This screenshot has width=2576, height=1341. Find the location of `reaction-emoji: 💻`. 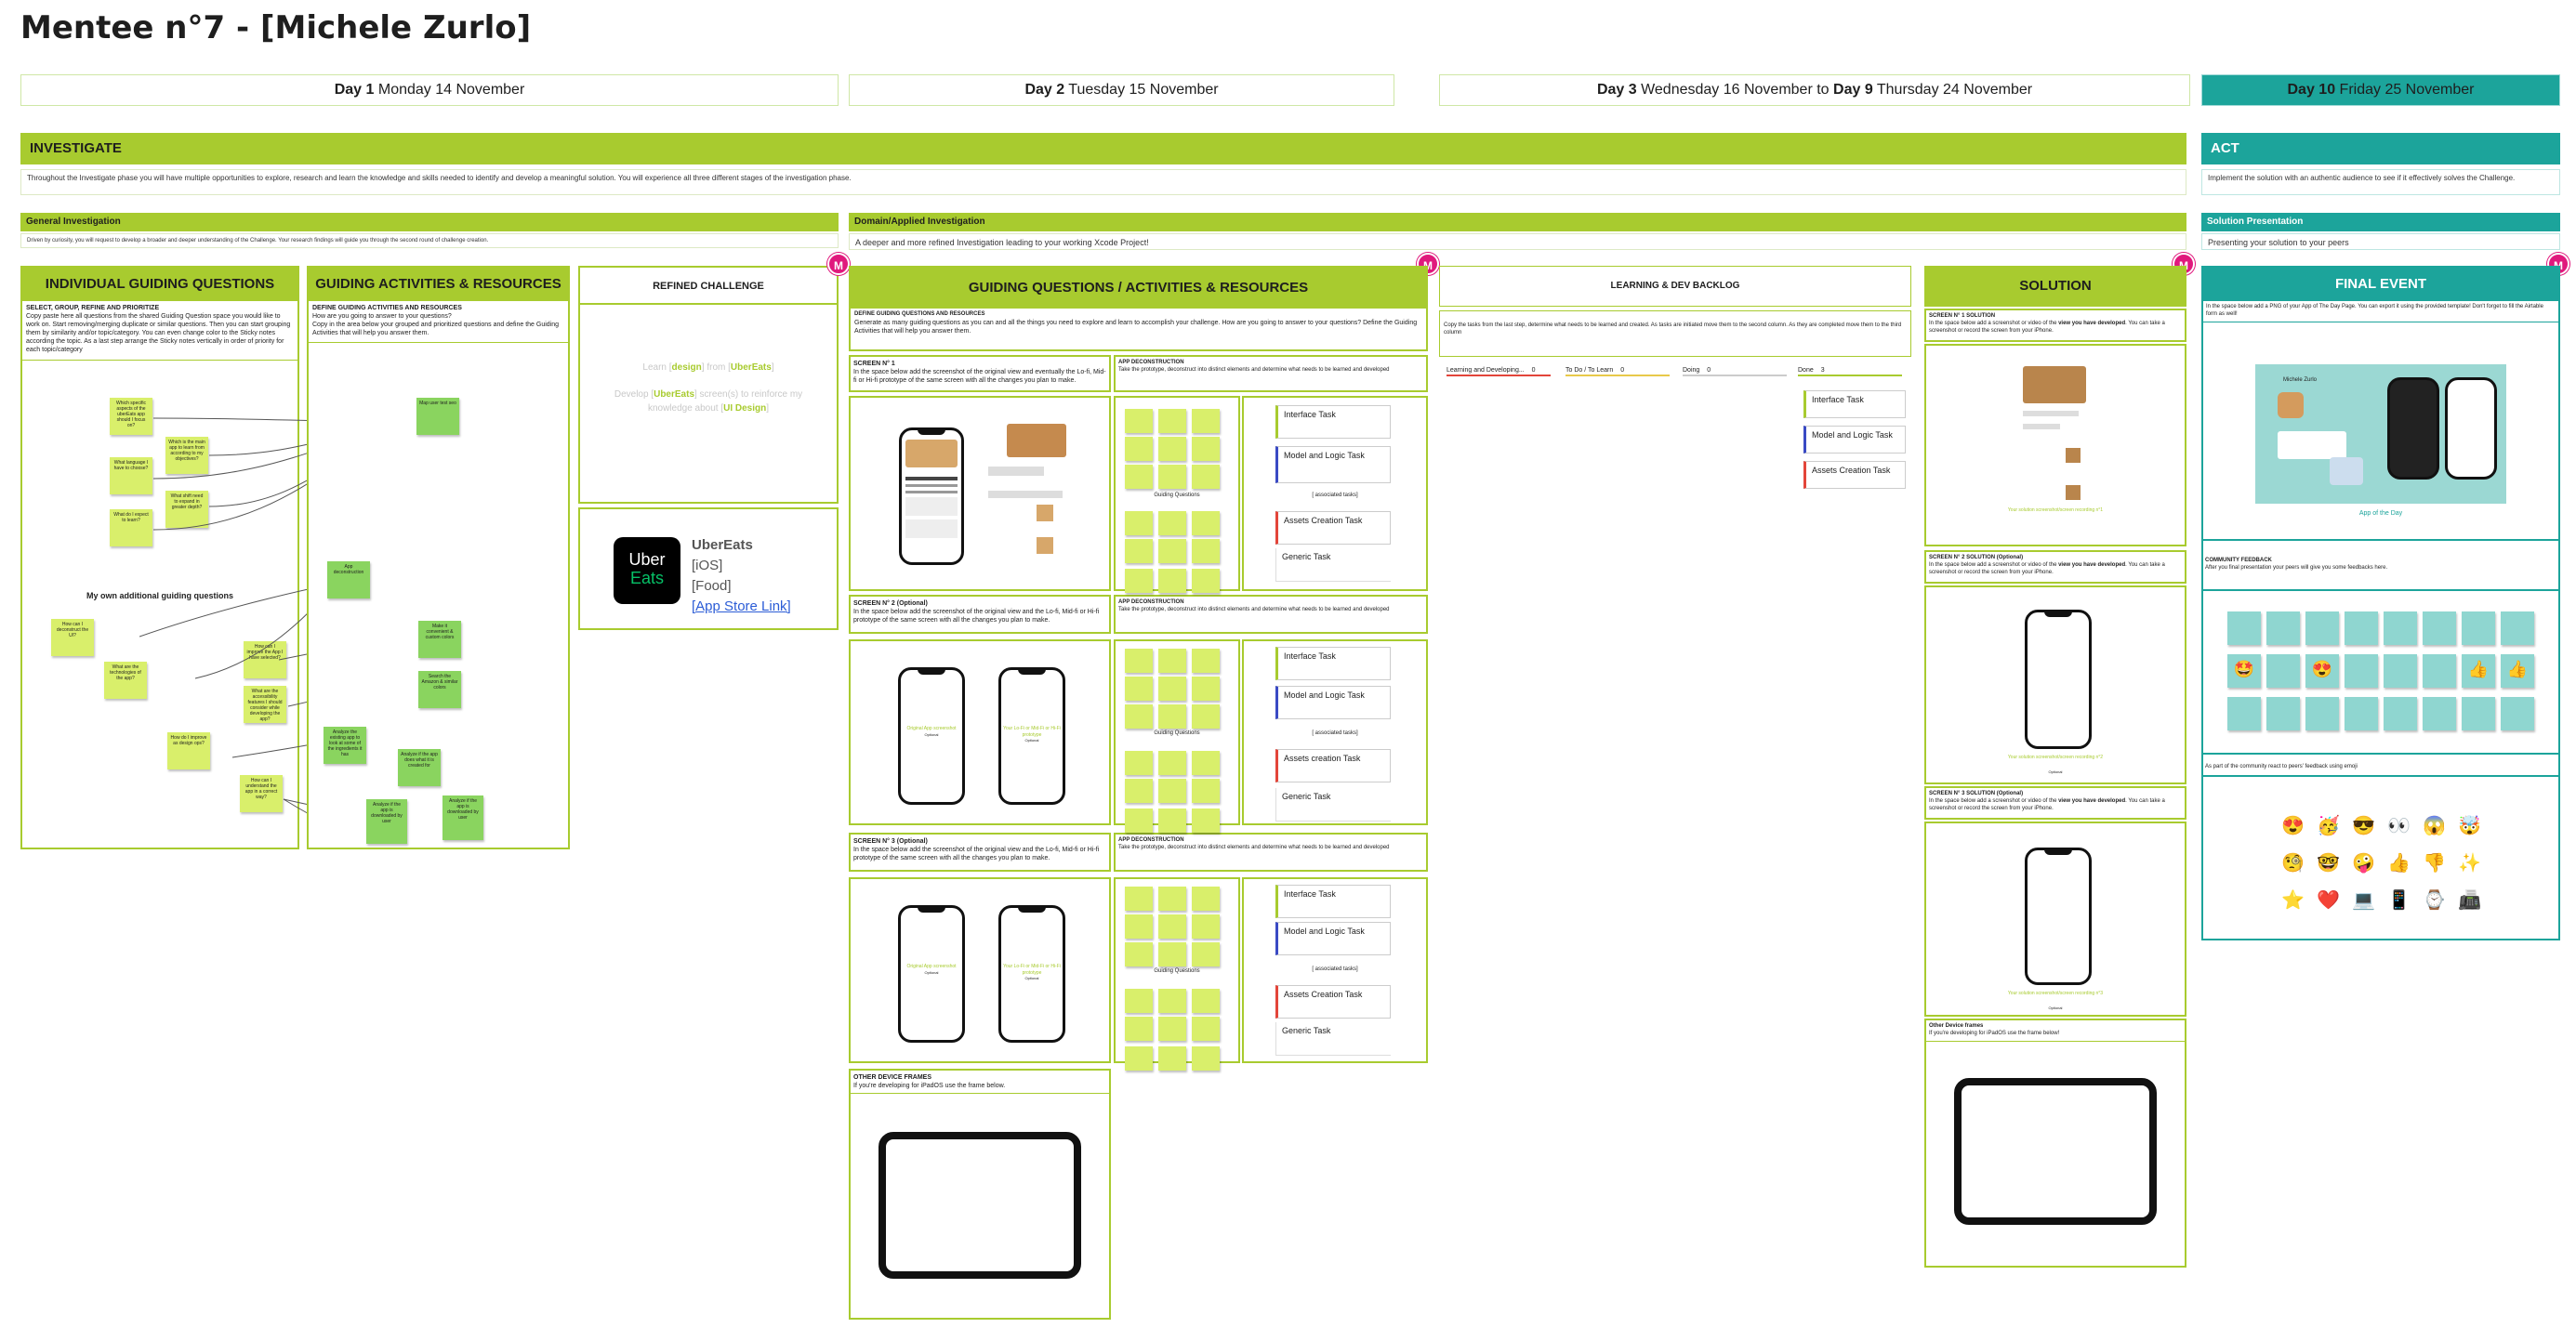

reaction-emoji: 💻 is located at coordinates (2363, 900).